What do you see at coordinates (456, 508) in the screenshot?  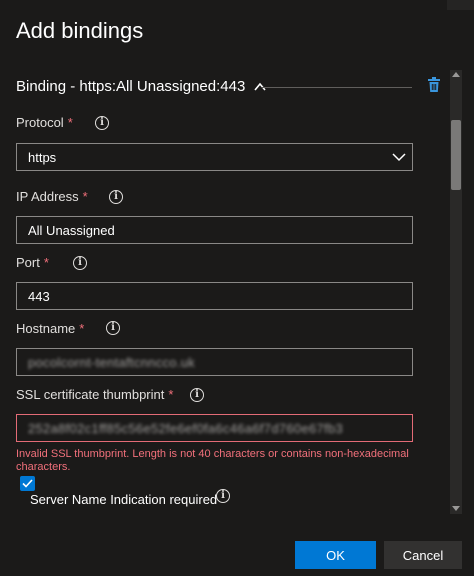 I see `scroll-down-arrow` at bounding box center [456, 508].